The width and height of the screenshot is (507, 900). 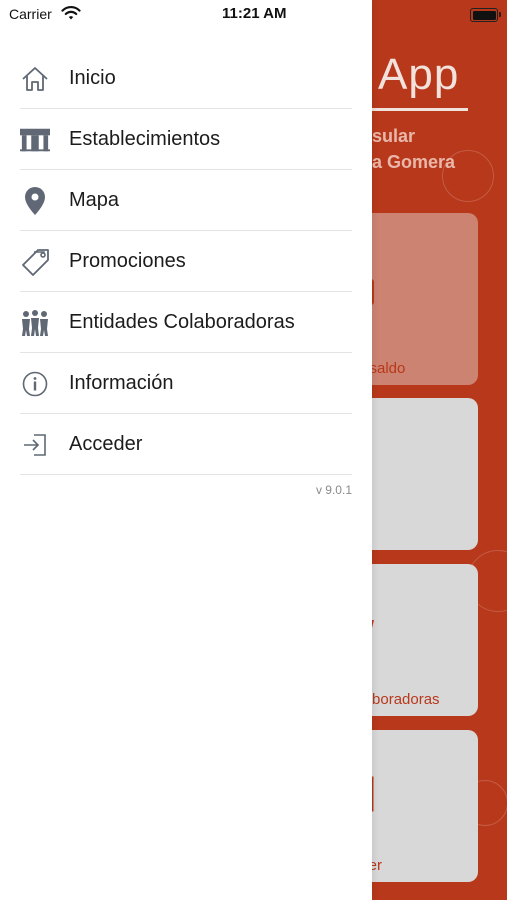 What do you see at coordinates (30, 14) in the screenshot?
I see `carrier-label: Carrier` at bounding box center [30, 14].